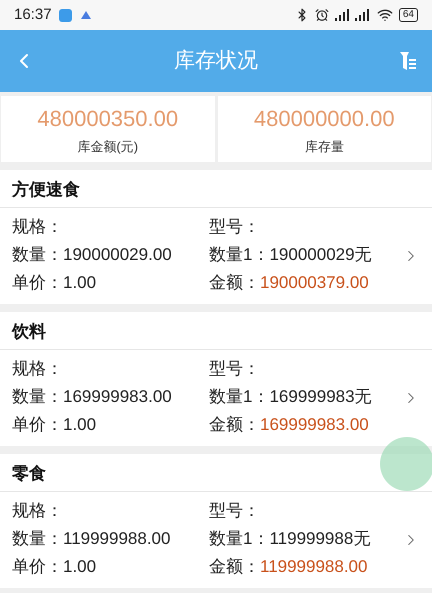  What do you see at coordinates (117, 255) in the screenshot?
I see `field-value: 190000029.00` at bounding box center [117, 255].